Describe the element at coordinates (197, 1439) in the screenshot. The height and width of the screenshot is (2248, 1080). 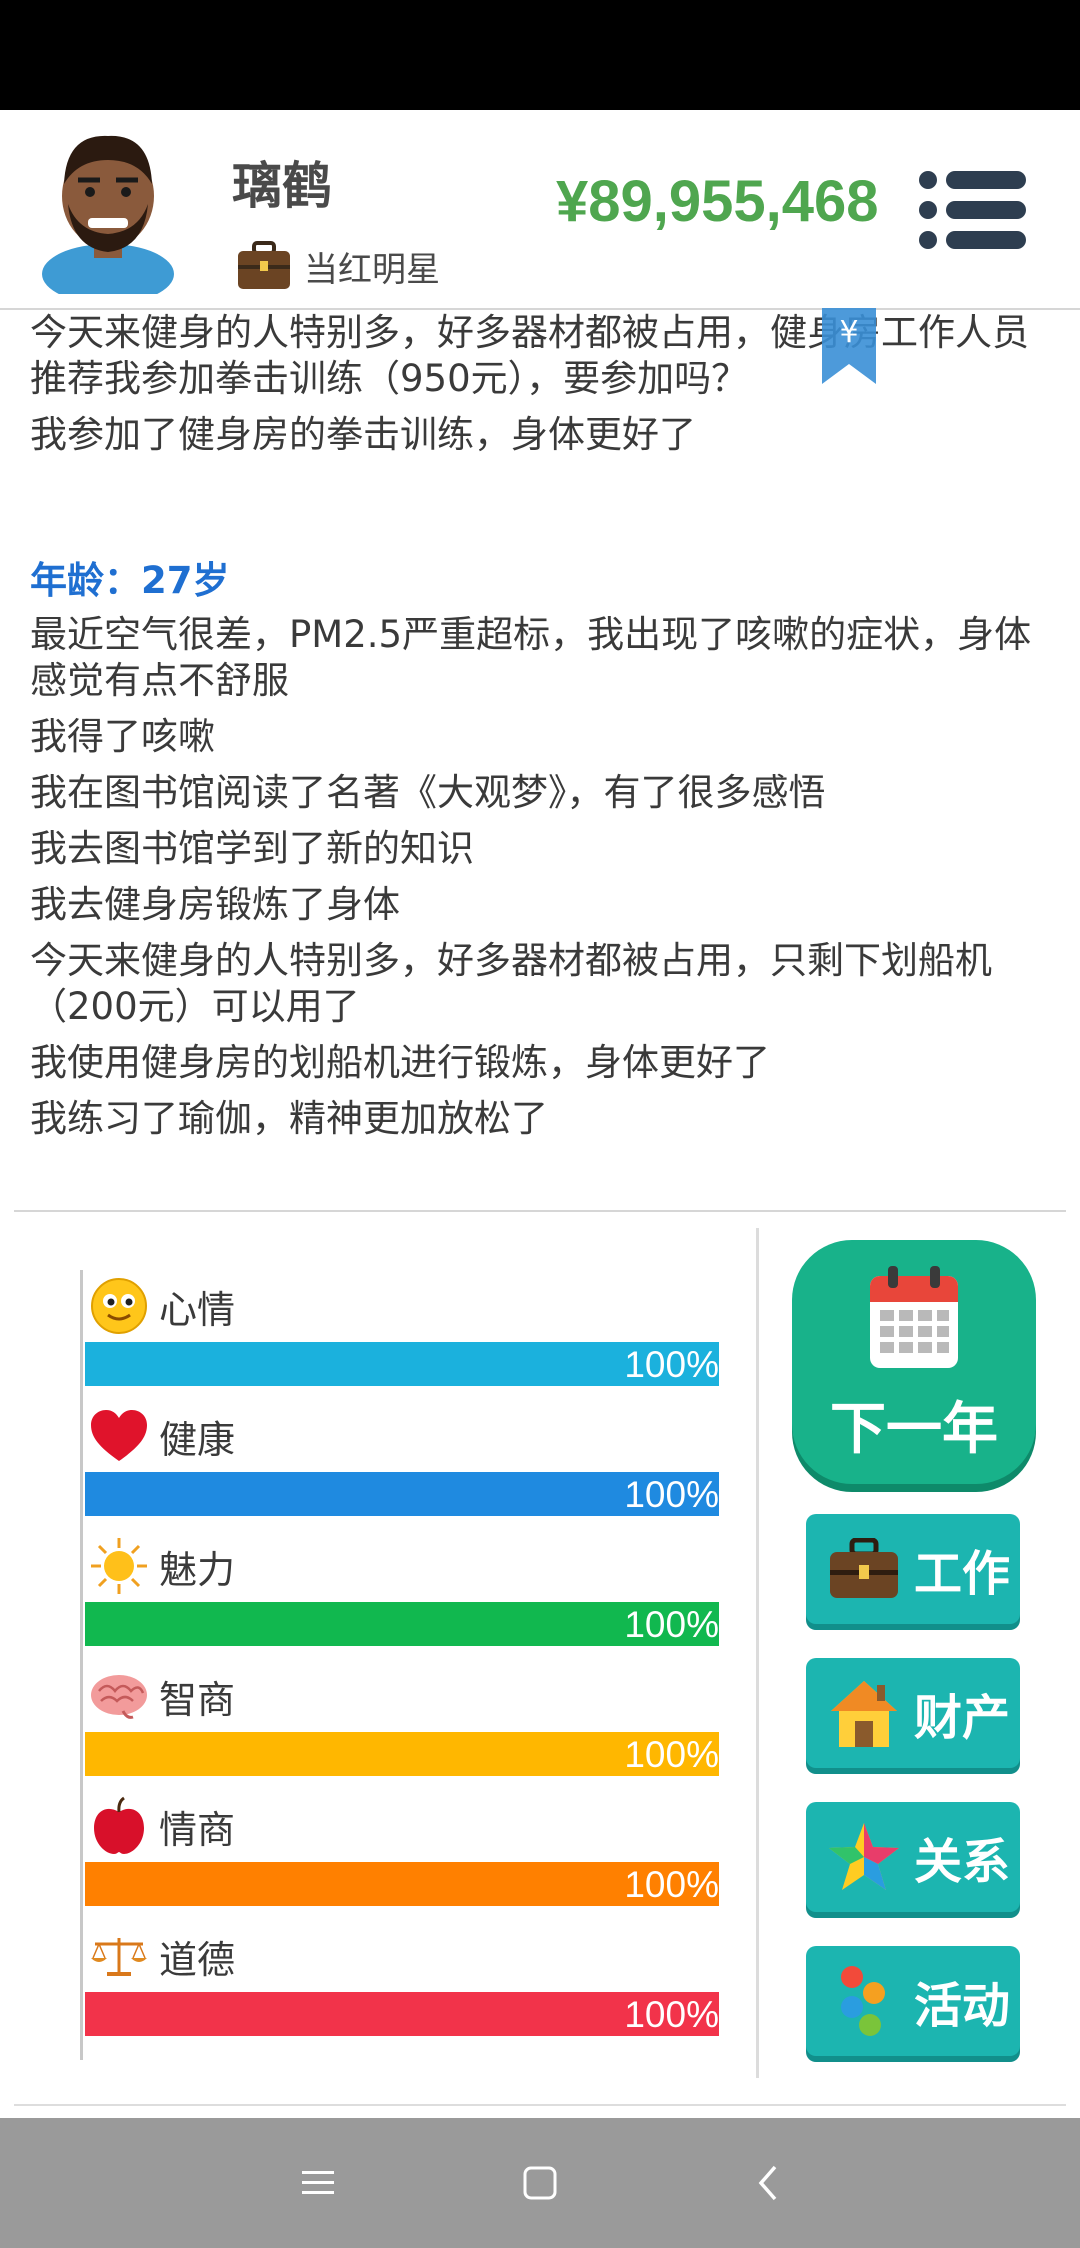
I see `stat-label: 健康` at that location.